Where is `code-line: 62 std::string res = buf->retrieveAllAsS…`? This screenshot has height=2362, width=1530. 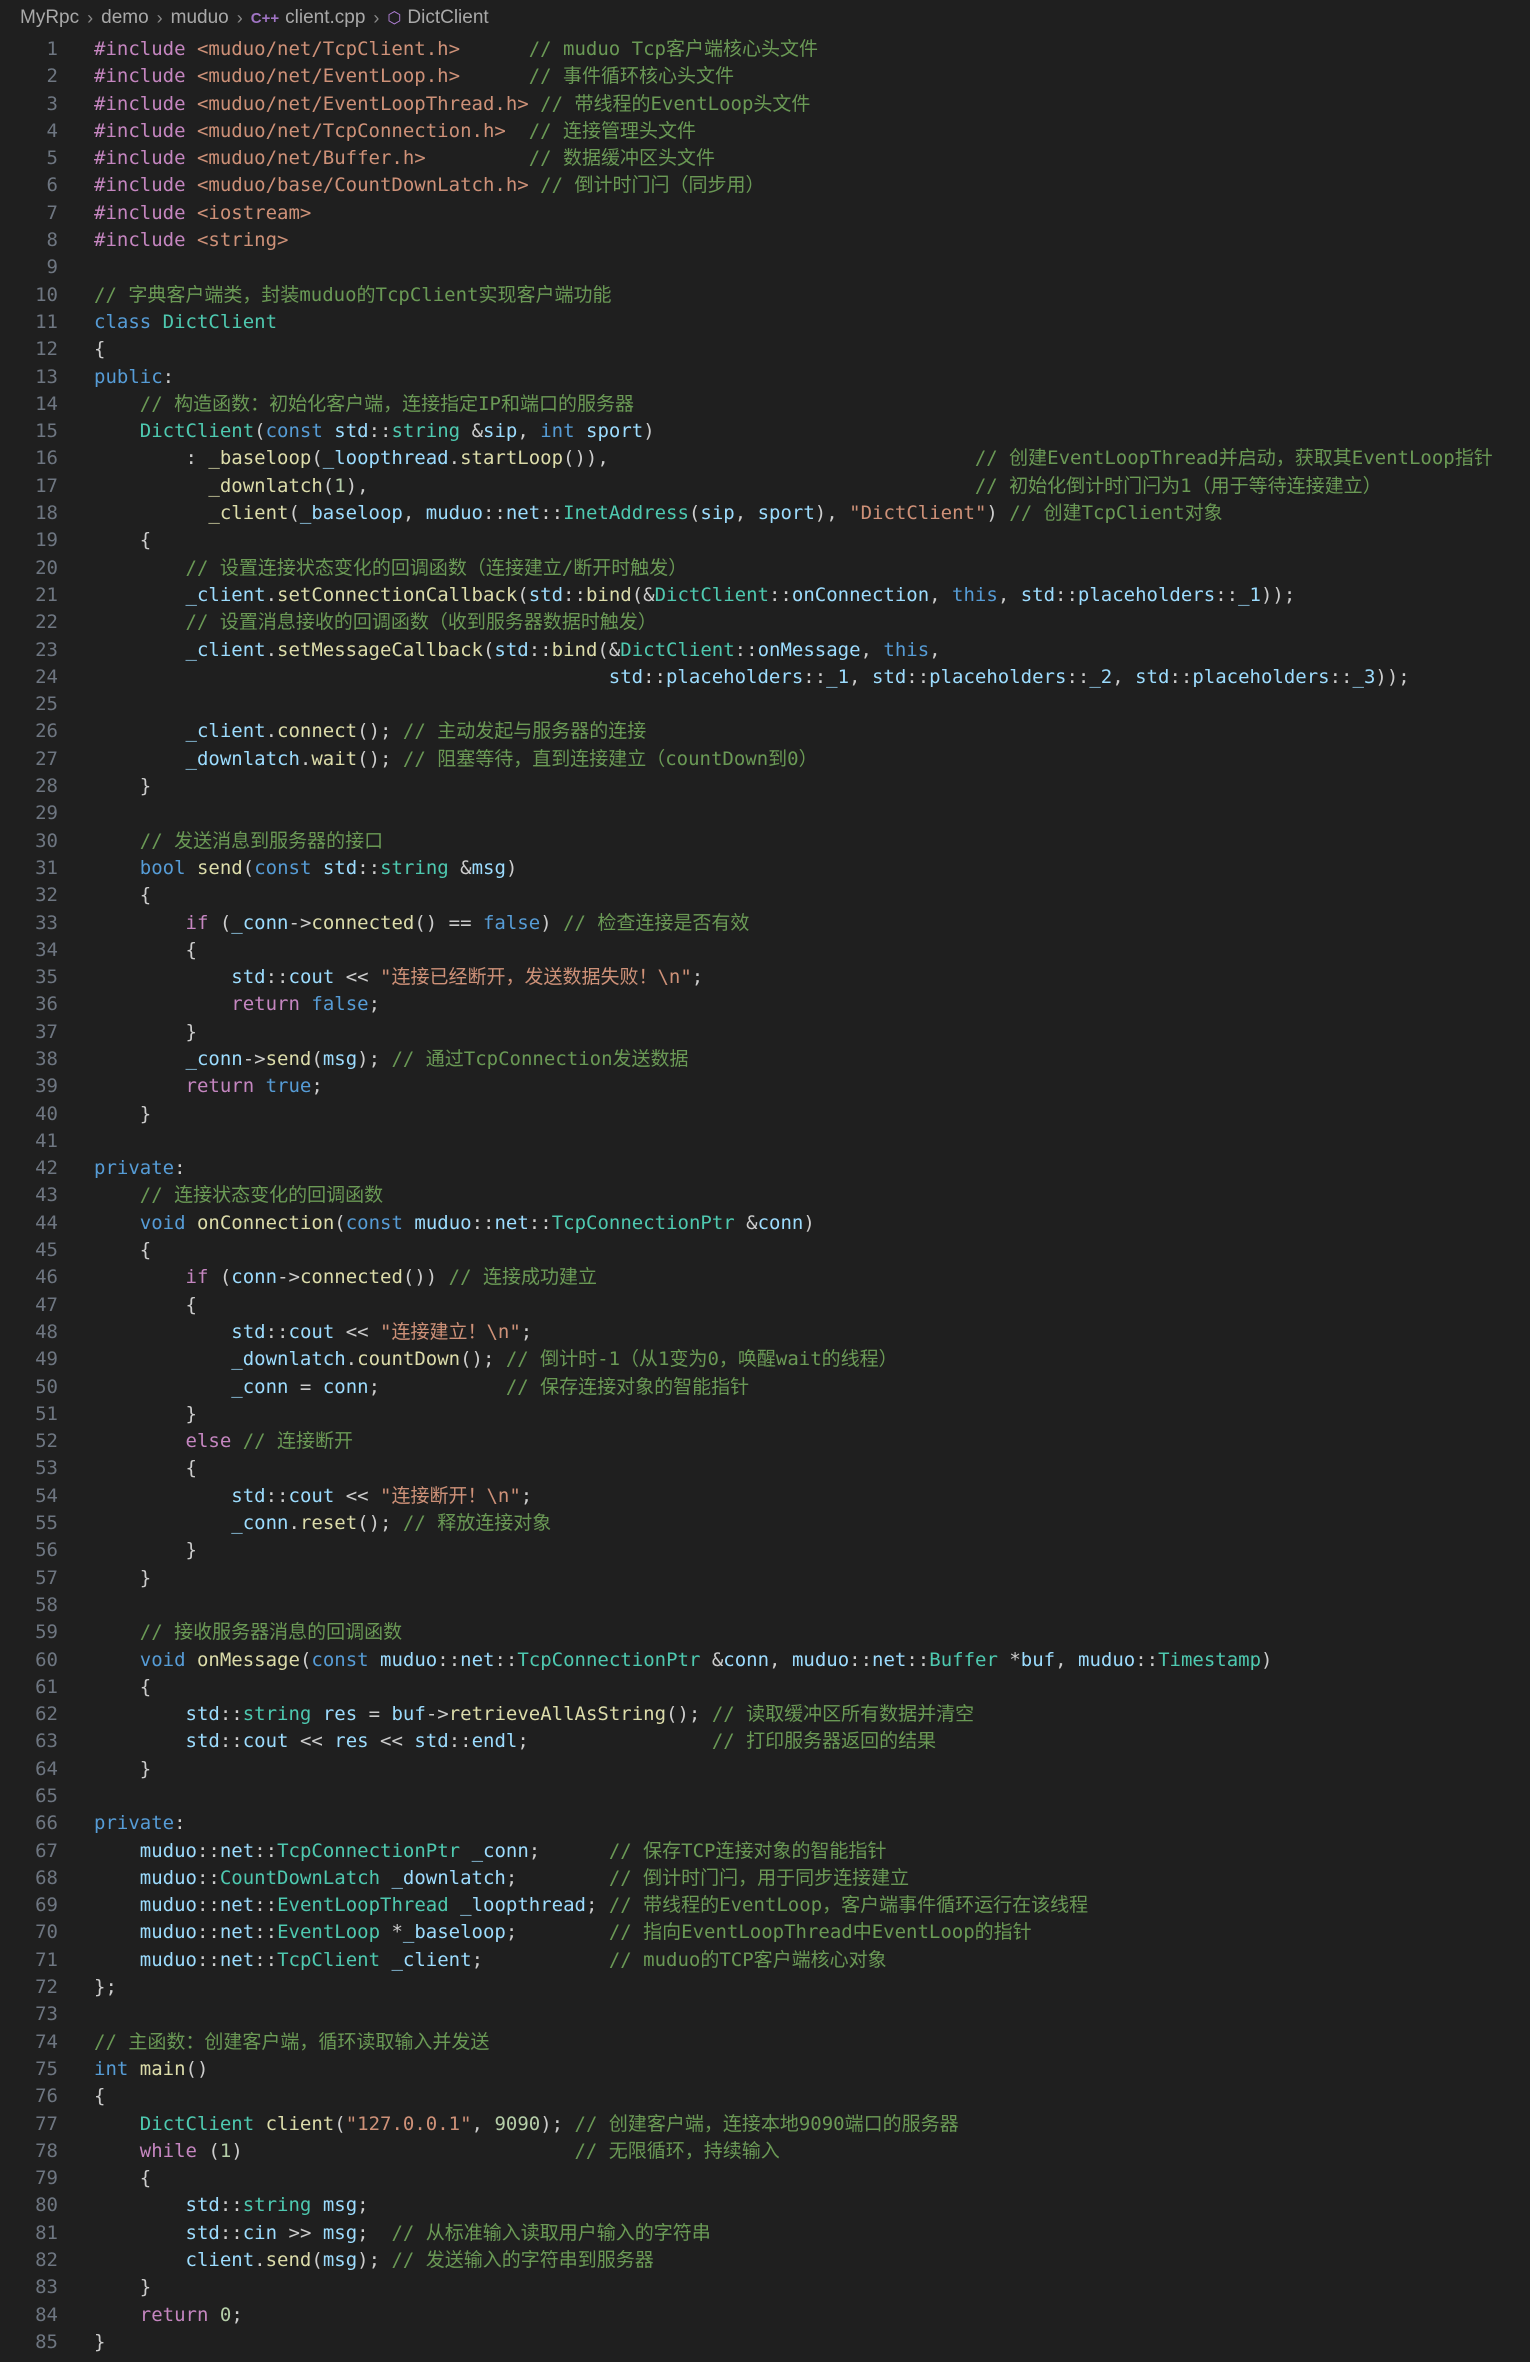
code-line: 62 std::string res = buf->retrieveAllAsS… is located at coordinates (765, 1714).